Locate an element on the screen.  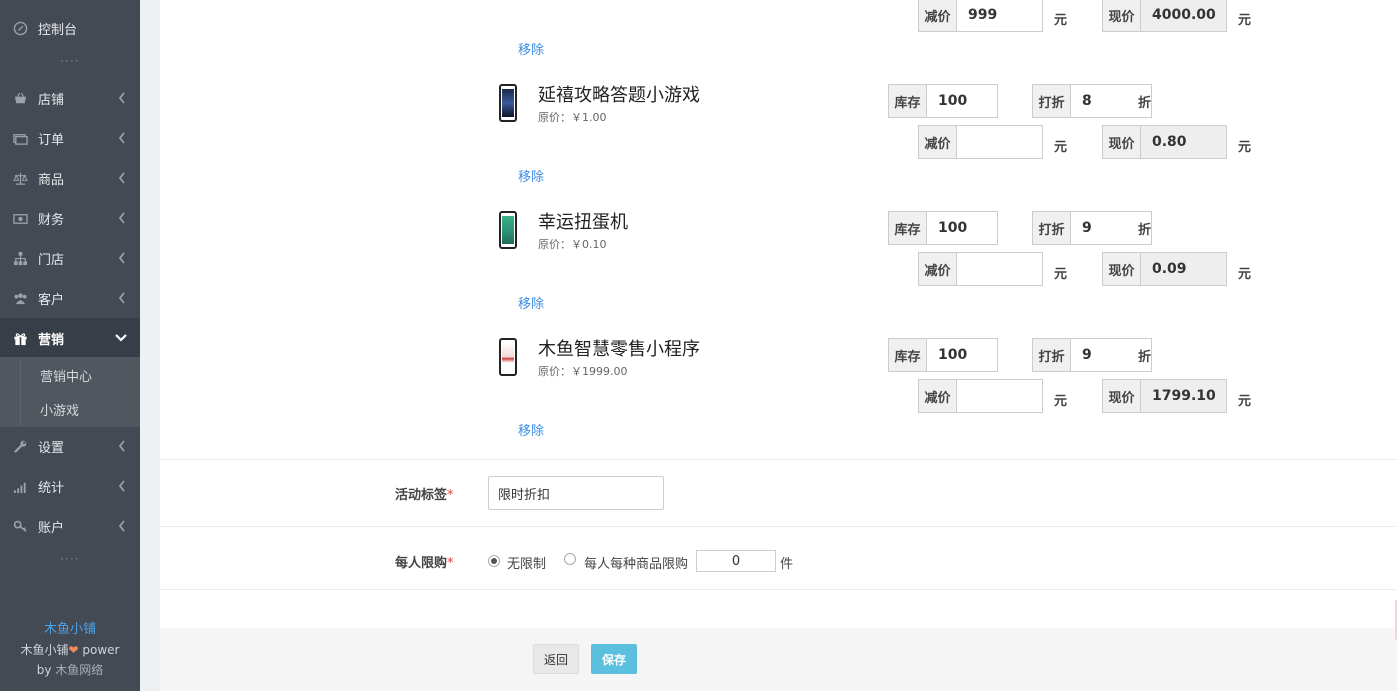
brand-company-link: 木鱼网络 is located at coordinates (79, 670).